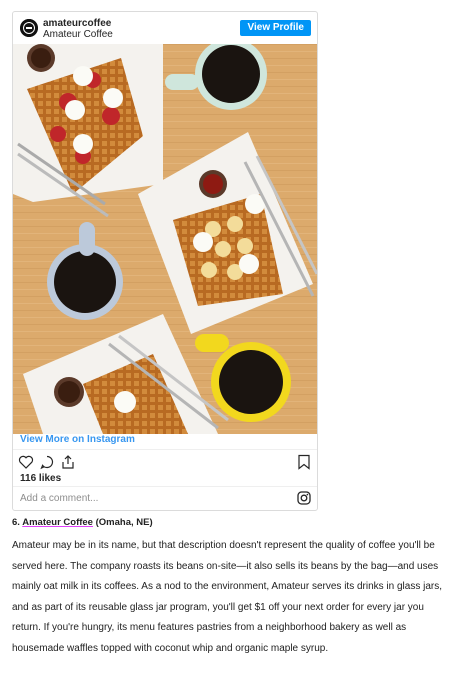  Describe the element at coordinates (77, 439) in the screenshot. I see `view-more-link: View More on Instagram` at that location.